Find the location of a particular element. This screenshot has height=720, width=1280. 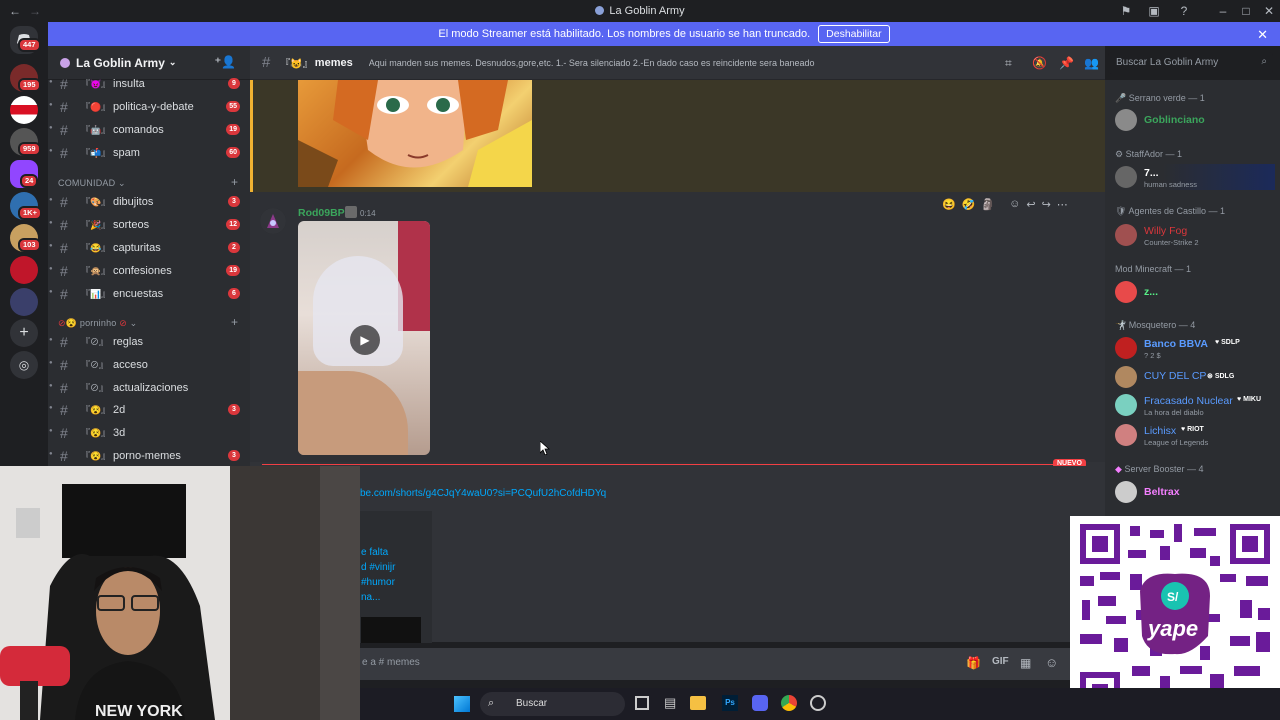

reaction-emoji-icon: 😆 is located at coordinates (949, 204).